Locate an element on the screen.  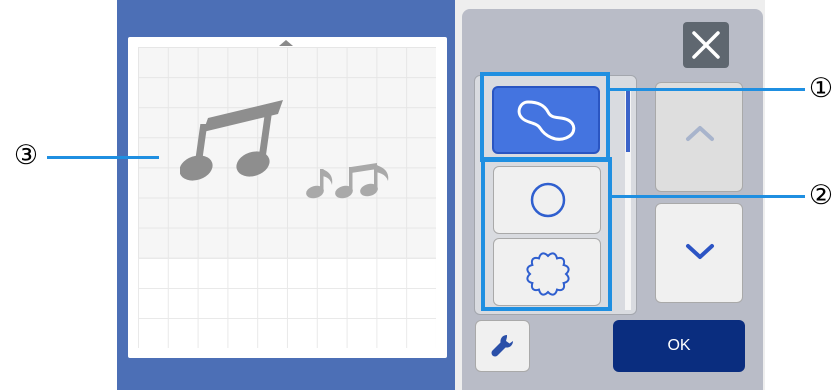
chevron-up-icon is located at coordinates (700, 133).